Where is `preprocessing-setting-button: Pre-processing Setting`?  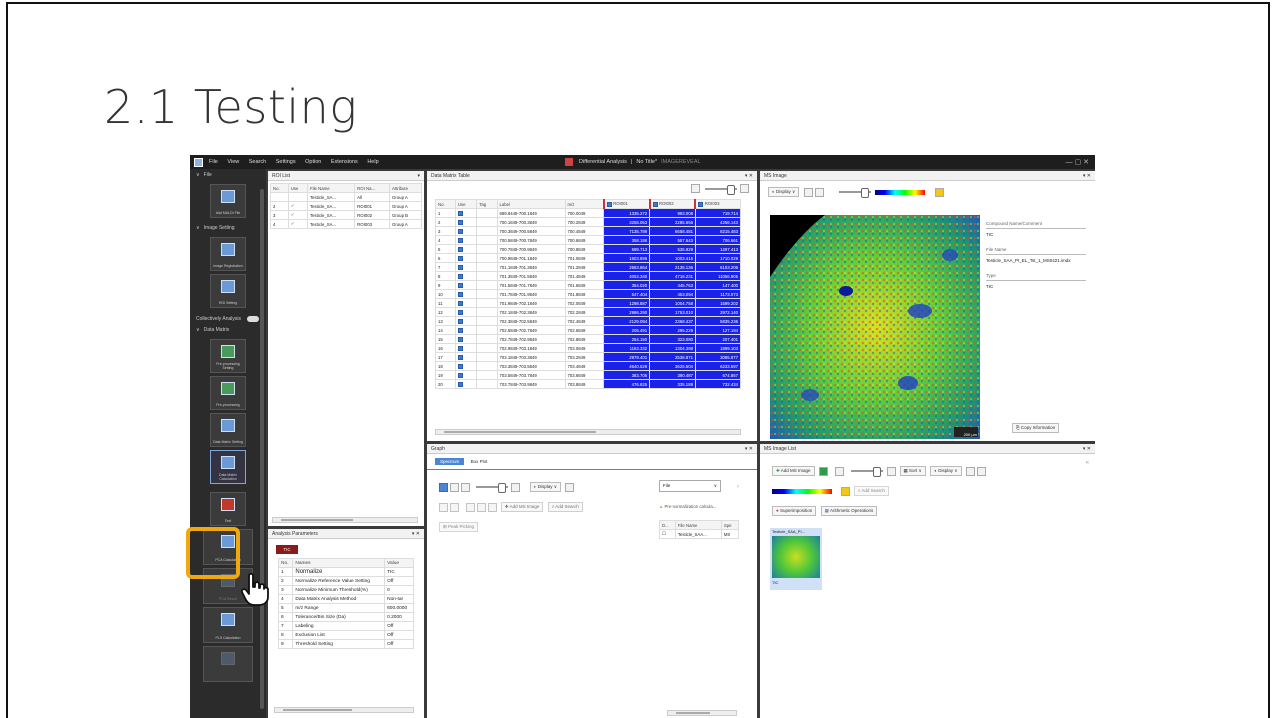
preprocessing-setting-button: Pre-processing Setting is located at coordinates (228, 356).